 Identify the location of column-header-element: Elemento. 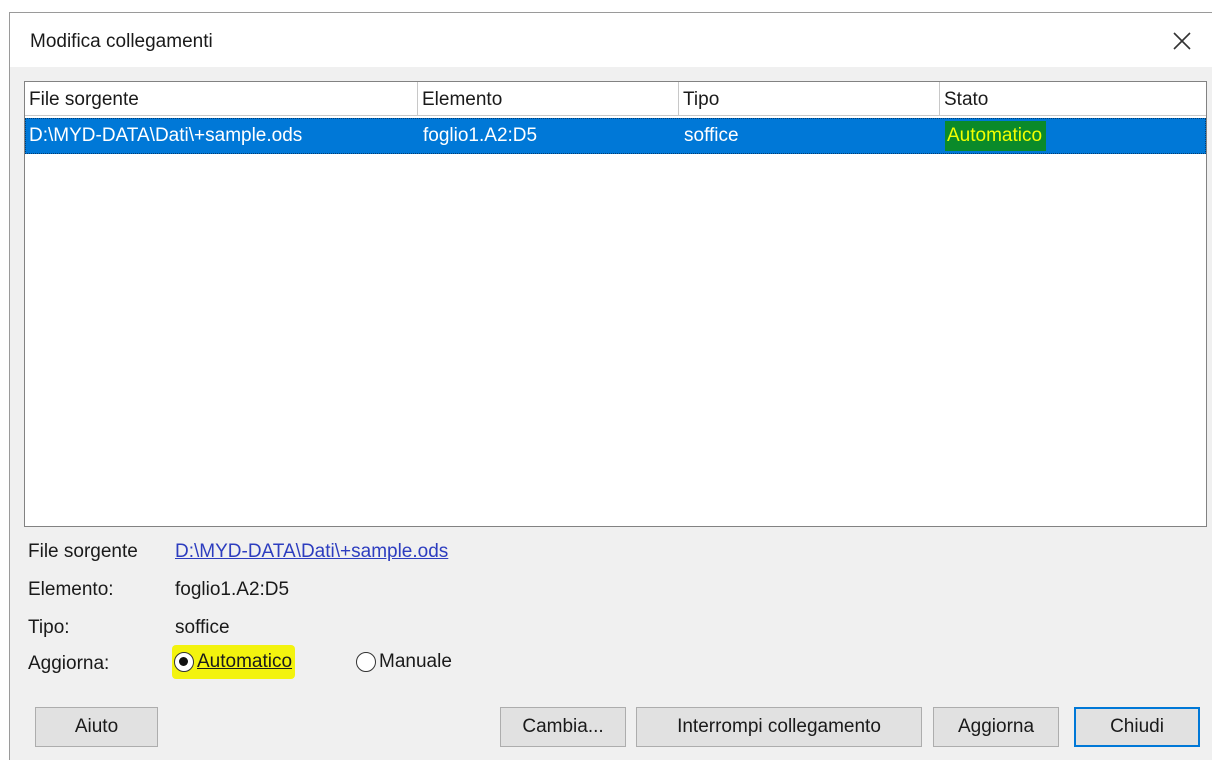
(548, 98).